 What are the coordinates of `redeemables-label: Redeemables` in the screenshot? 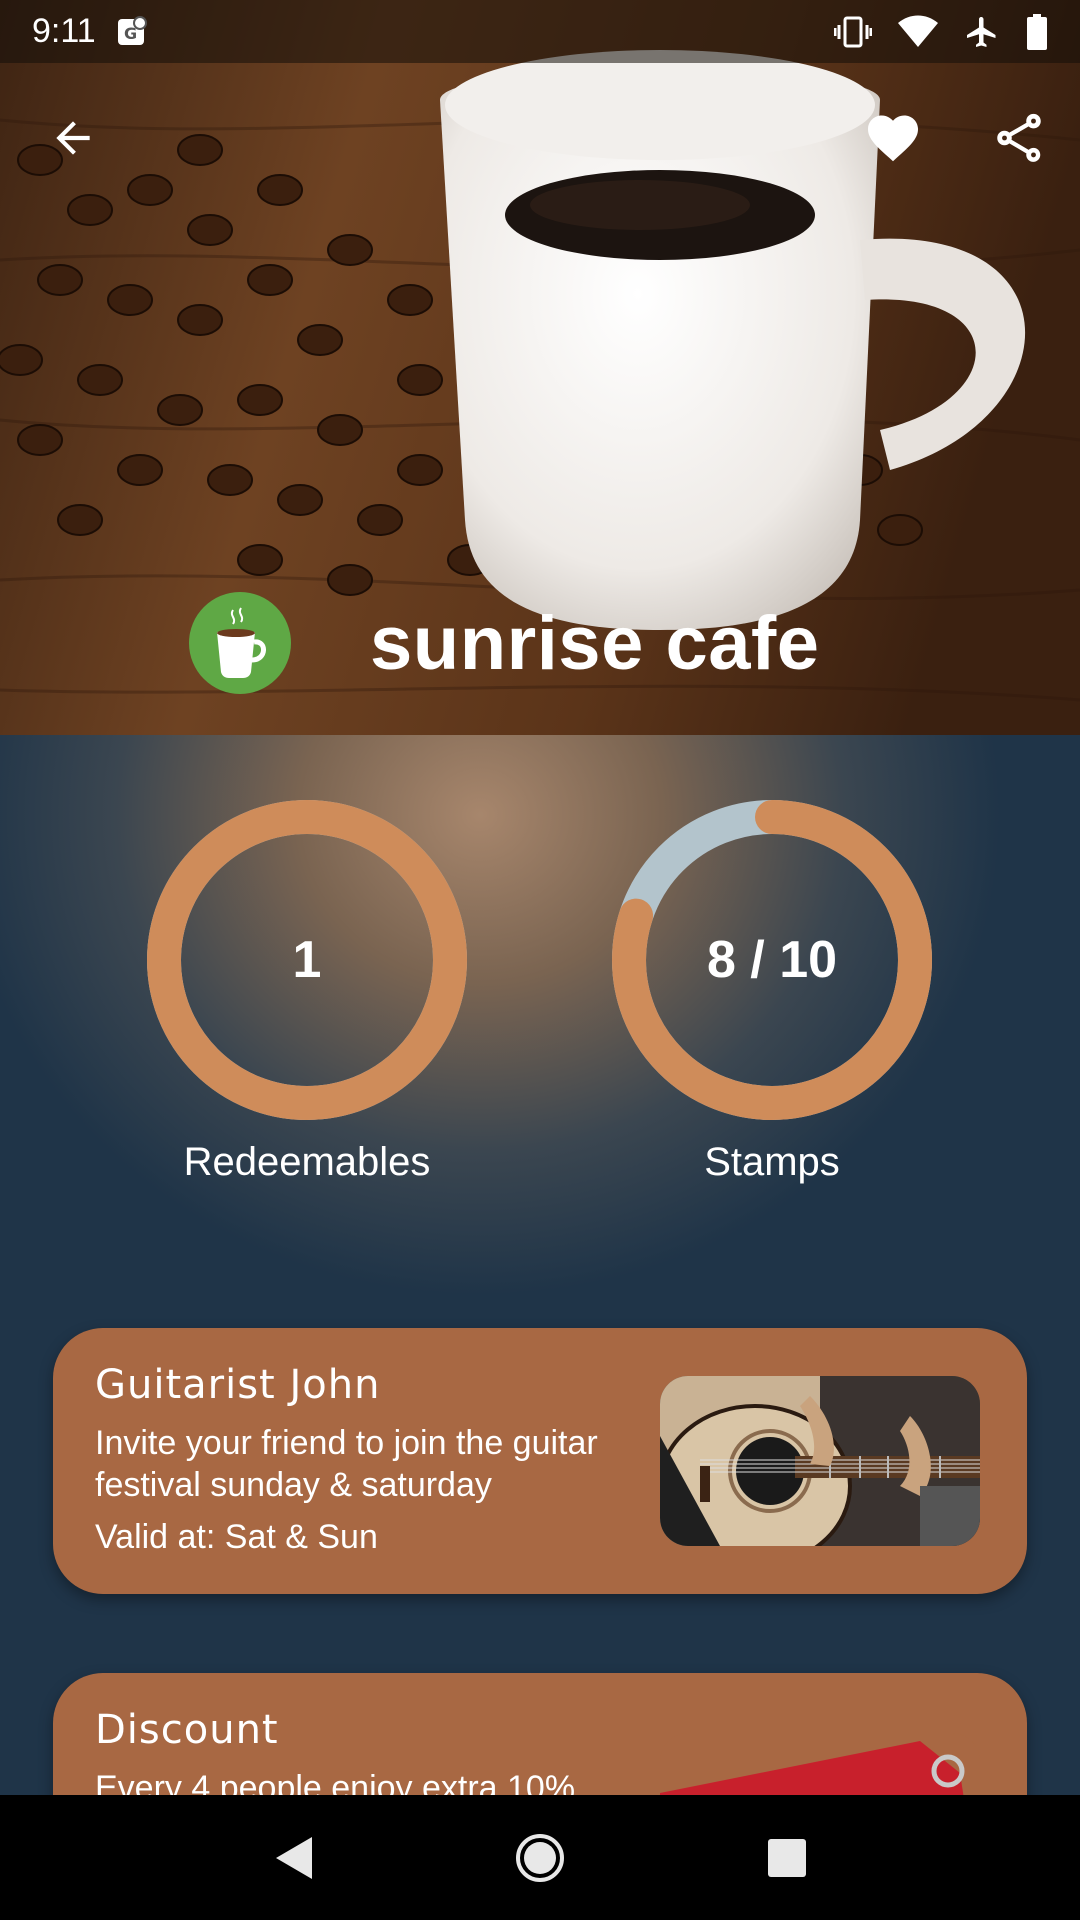 It's located at (307, 1162).